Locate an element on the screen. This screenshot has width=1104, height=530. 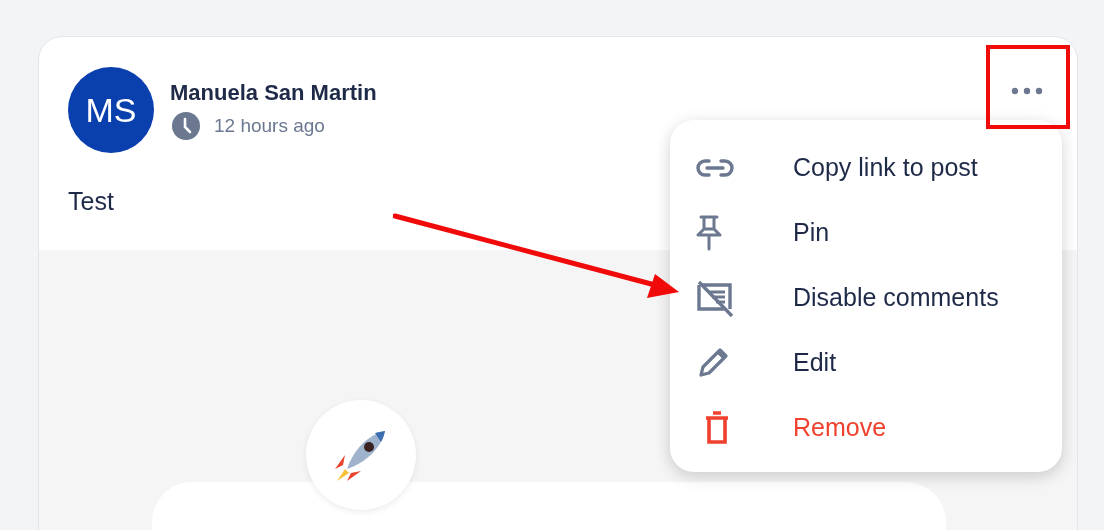
comment-off-icon is located at coordinates (715, 297).